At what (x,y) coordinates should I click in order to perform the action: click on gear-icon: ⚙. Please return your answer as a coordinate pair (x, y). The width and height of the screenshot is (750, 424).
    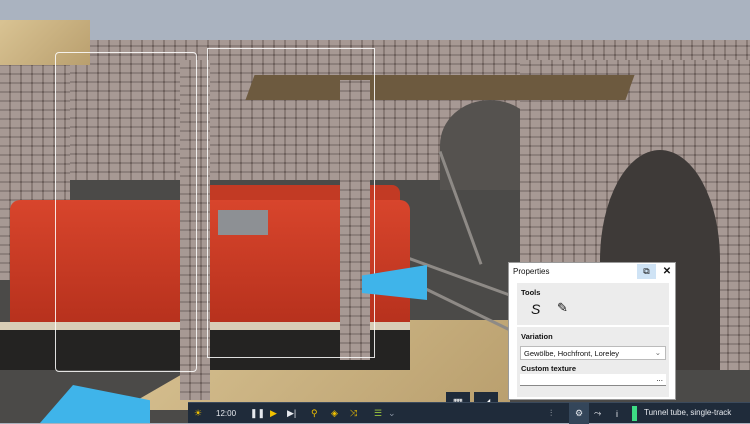
    Looking at the image, I should click on (579, 413).